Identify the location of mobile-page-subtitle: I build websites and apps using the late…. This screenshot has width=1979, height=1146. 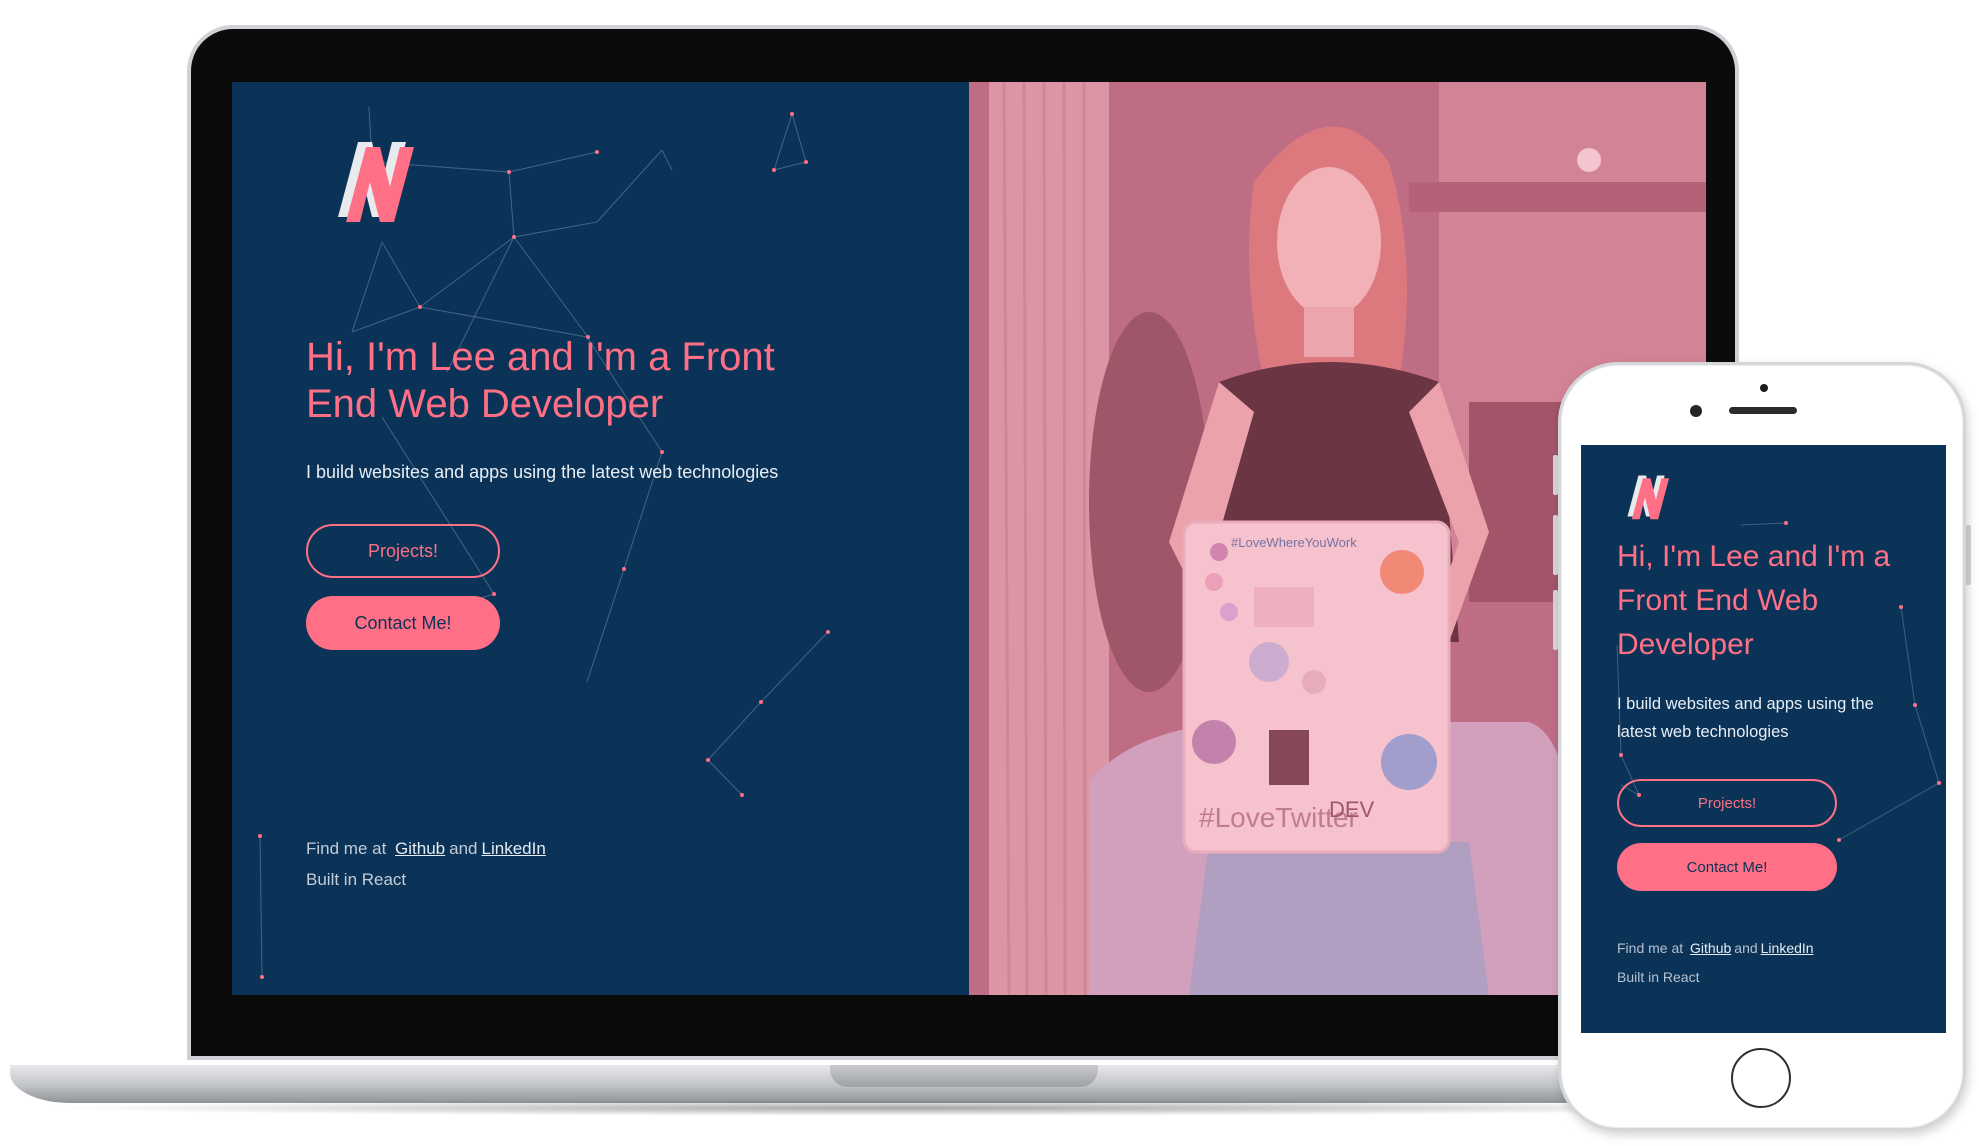
(1745, 718).